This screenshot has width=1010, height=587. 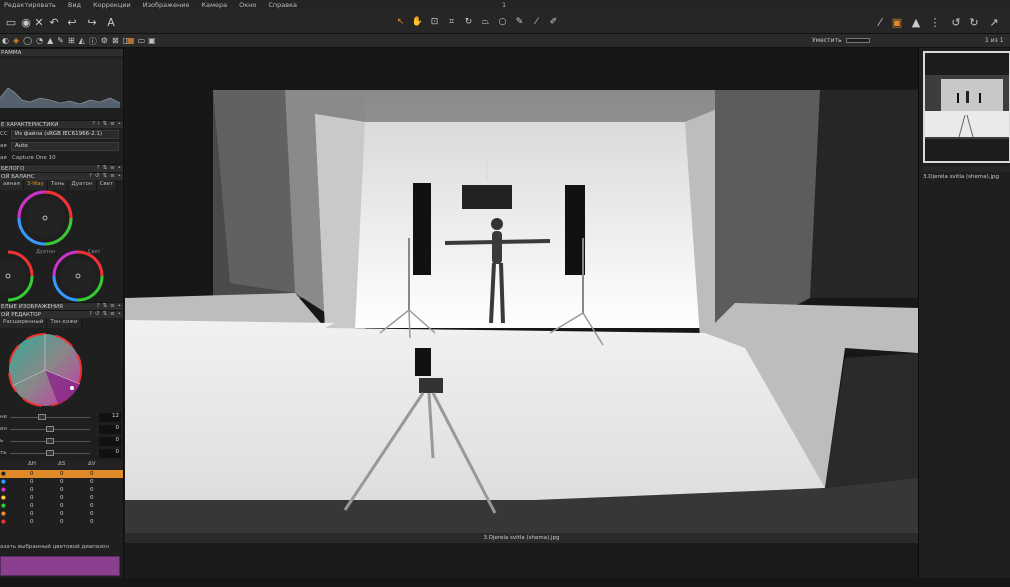 What do you see at coordinates (131, 40) in the screenshot?
I see `grid-view-icon: ▦` at bounding box center [131, 40].